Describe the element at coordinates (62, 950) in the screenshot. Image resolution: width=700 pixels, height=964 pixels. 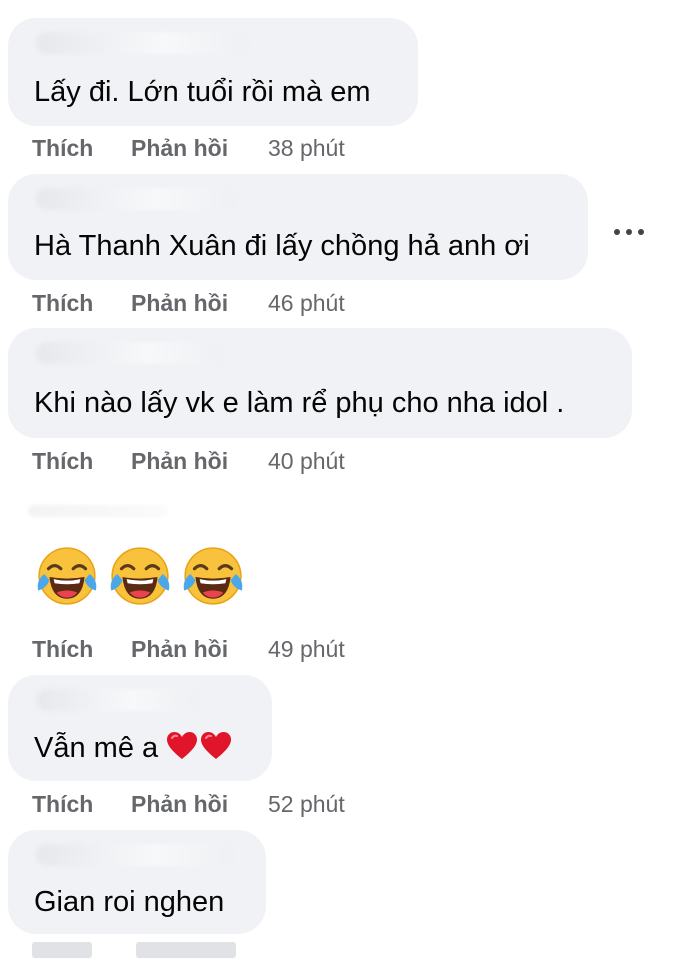
I see `like-button-partial` at that location.